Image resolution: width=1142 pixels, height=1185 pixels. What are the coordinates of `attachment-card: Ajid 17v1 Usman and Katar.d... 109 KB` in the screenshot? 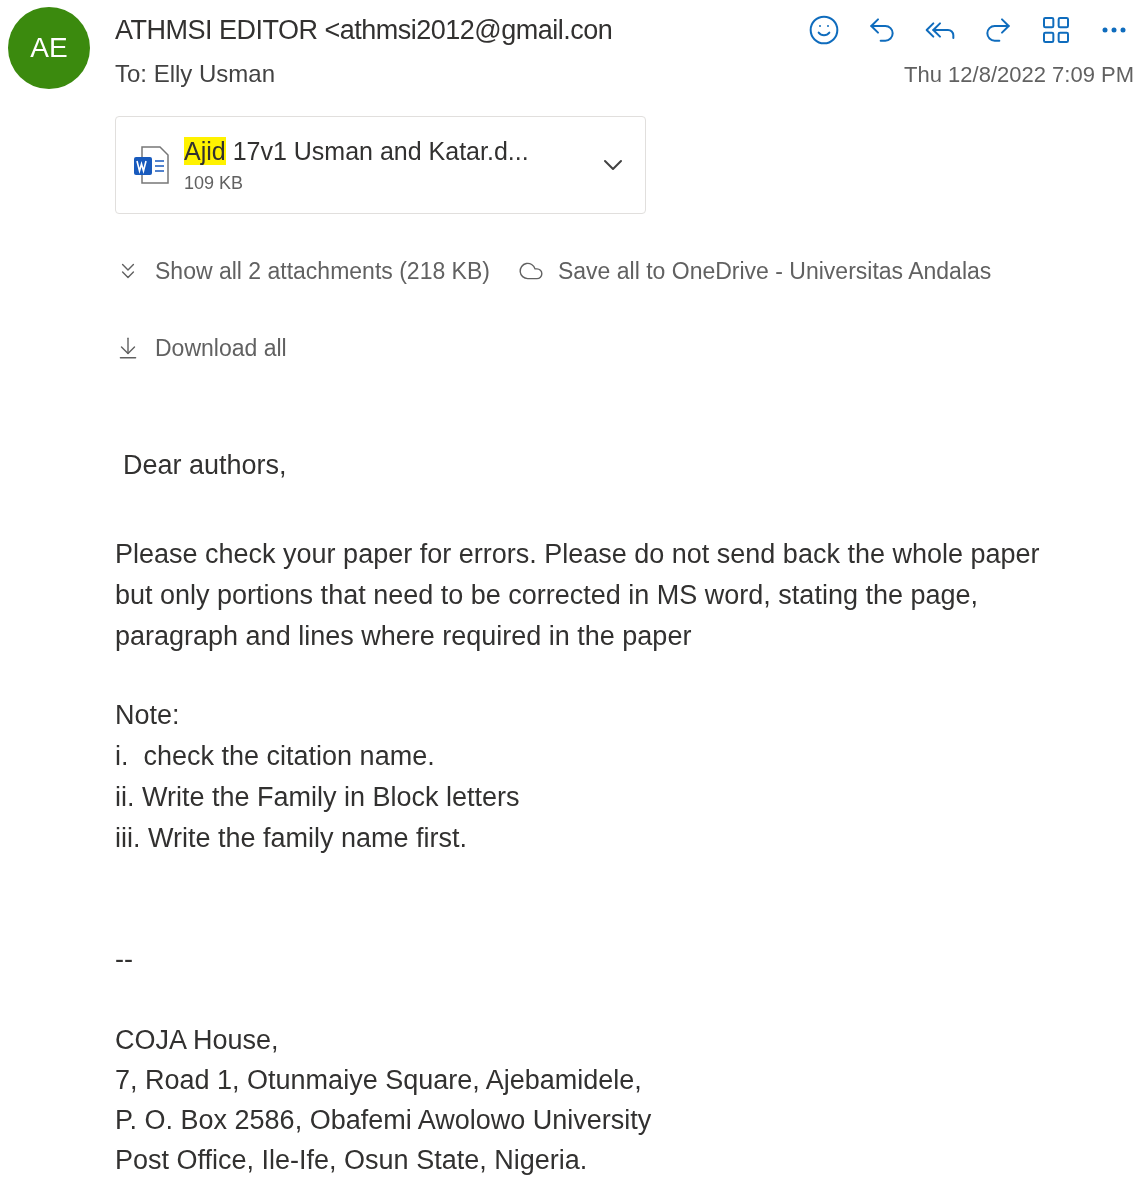 It's located at (380, 165).